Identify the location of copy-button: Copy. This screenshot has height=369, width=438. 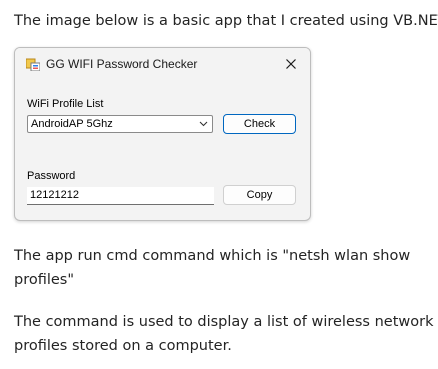
(259, 195).